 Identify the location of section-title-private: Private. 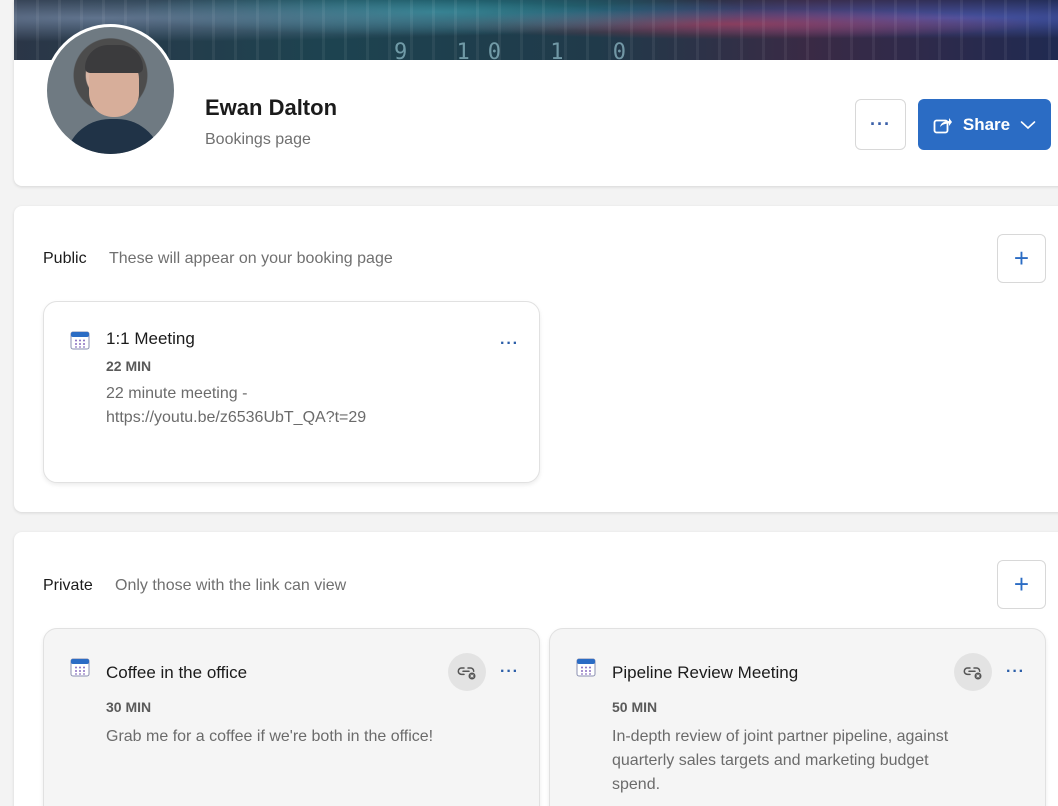
(68, 585).